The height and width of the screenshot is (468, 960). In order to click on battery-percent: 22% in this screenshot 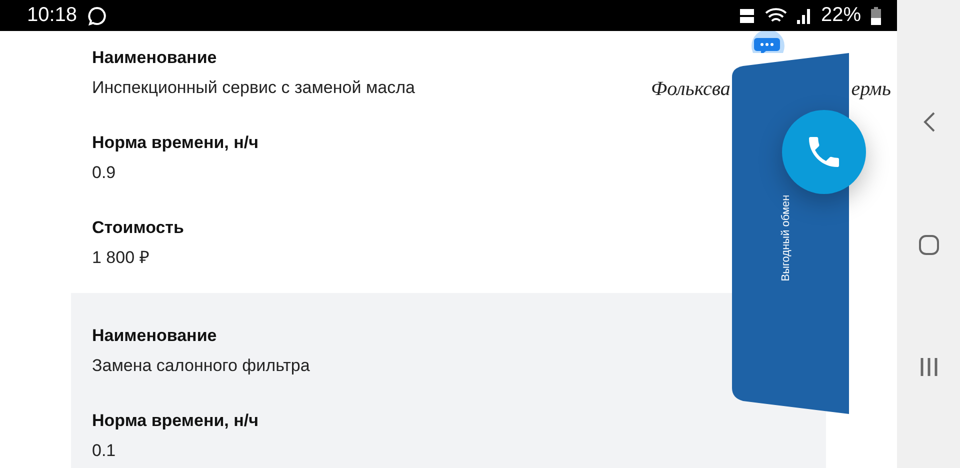, I will do `click(840, 15)`.